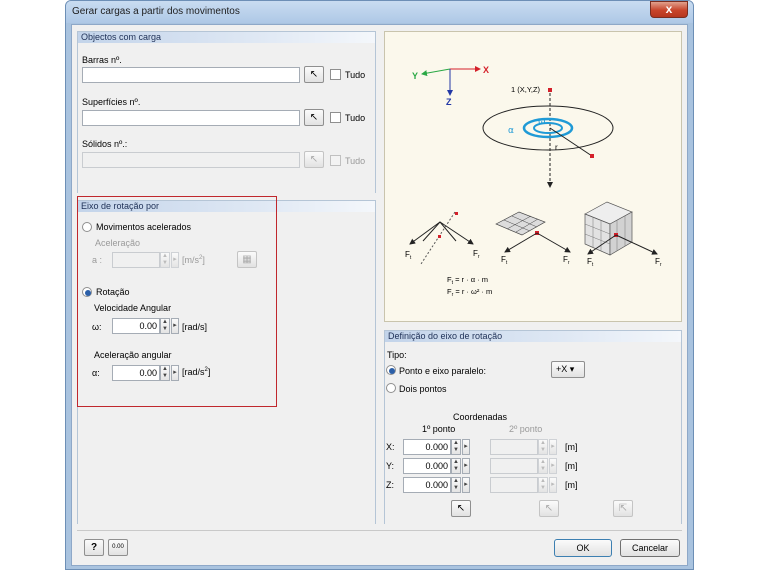 The height and width of the screenshot is (570, 760). I want to click on two-points-radio, so click(391, 388).